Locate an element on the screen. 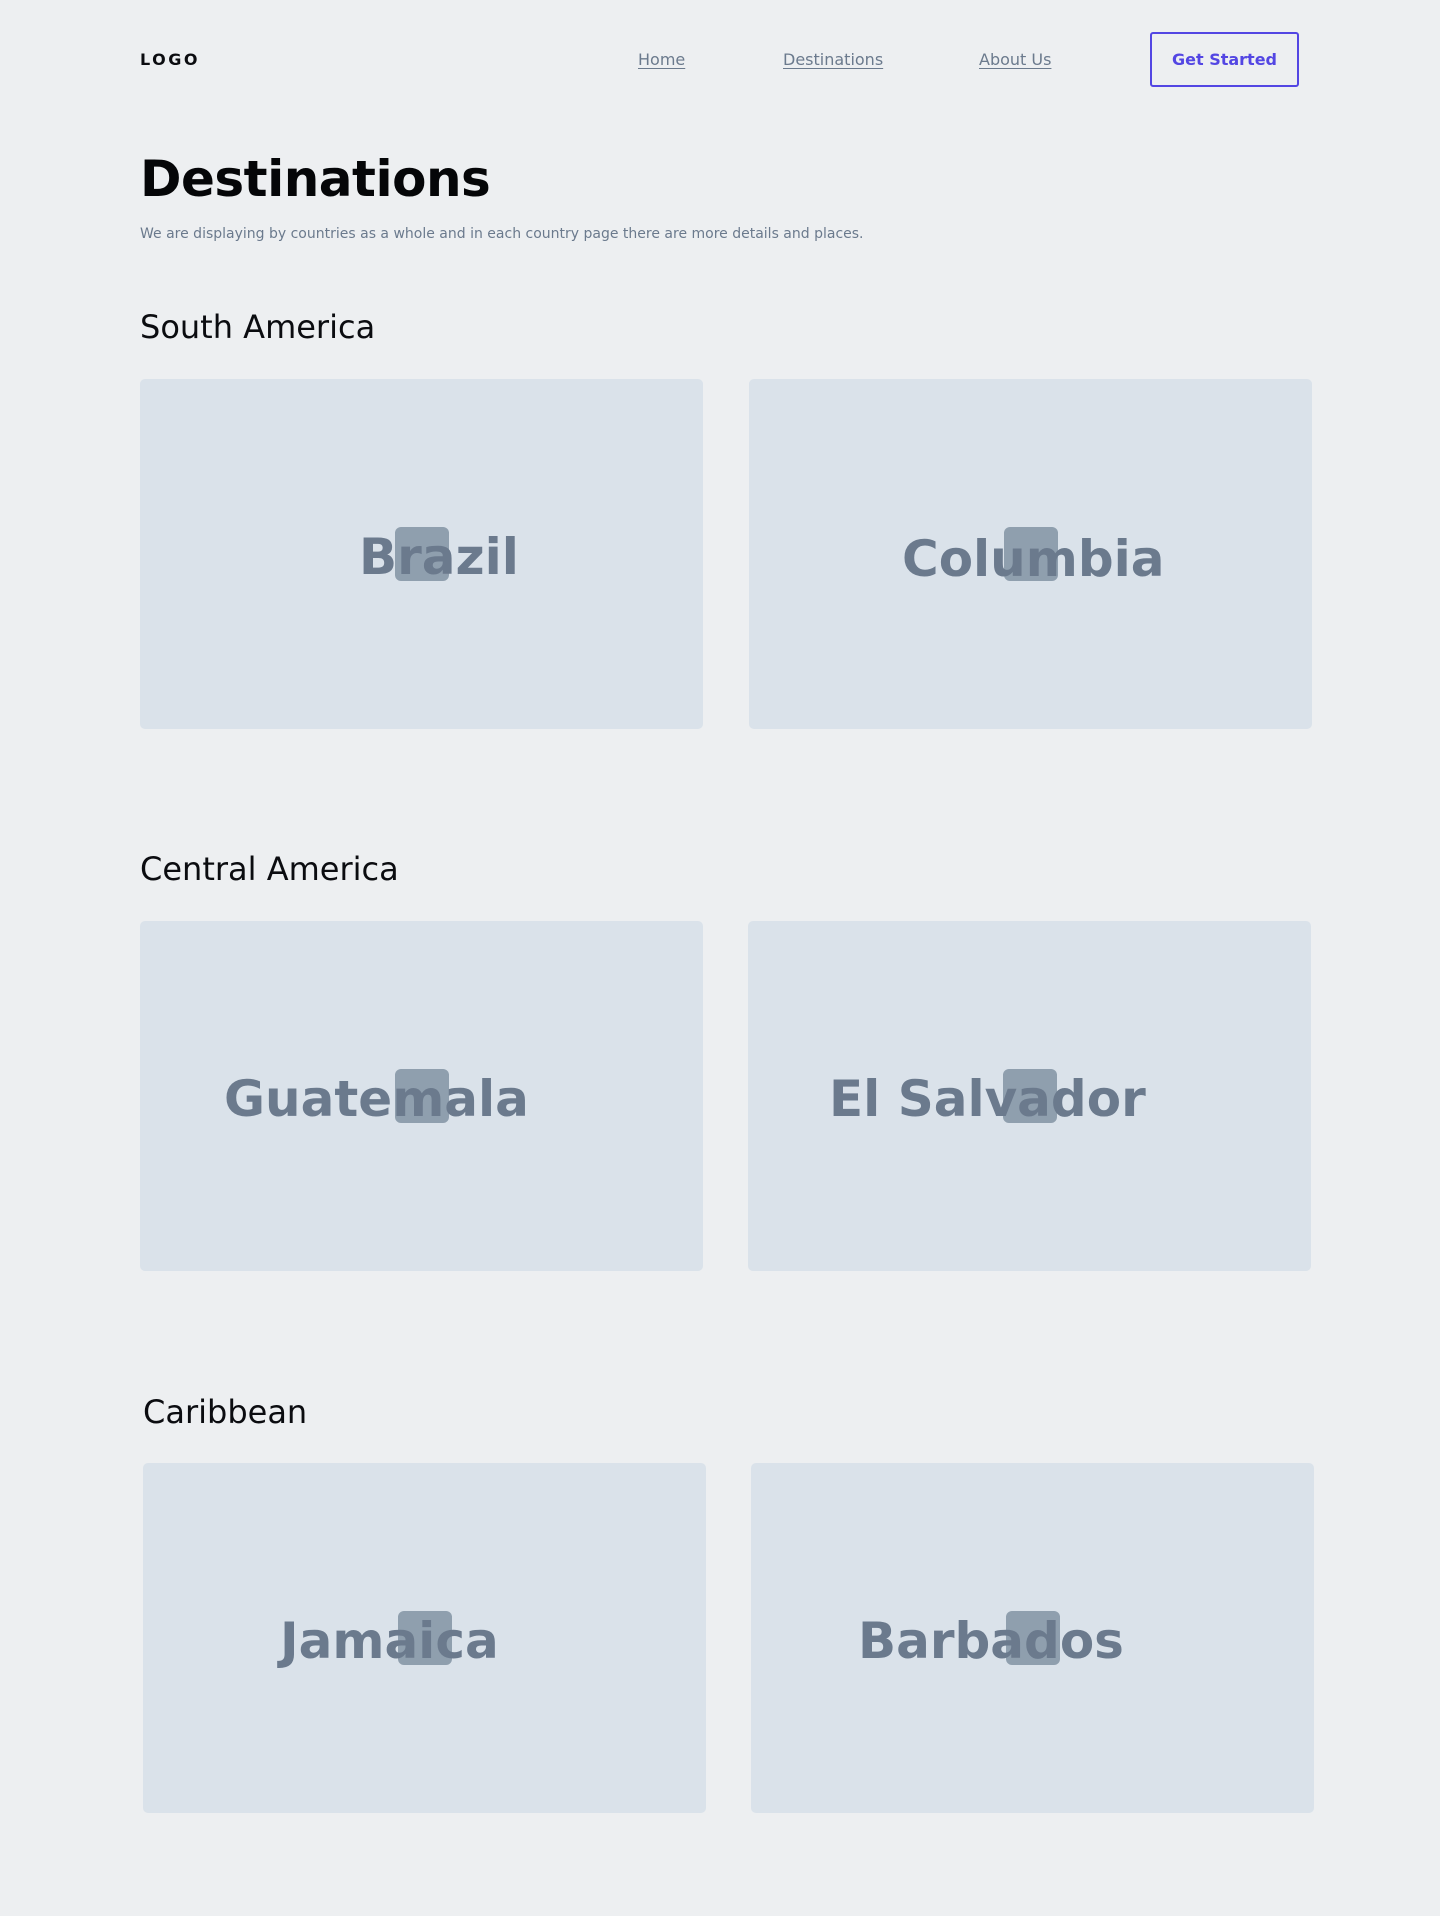 The width and height of the screenshot is (1440, 1916). logo: LOGO is located at coordinates (170, 59).